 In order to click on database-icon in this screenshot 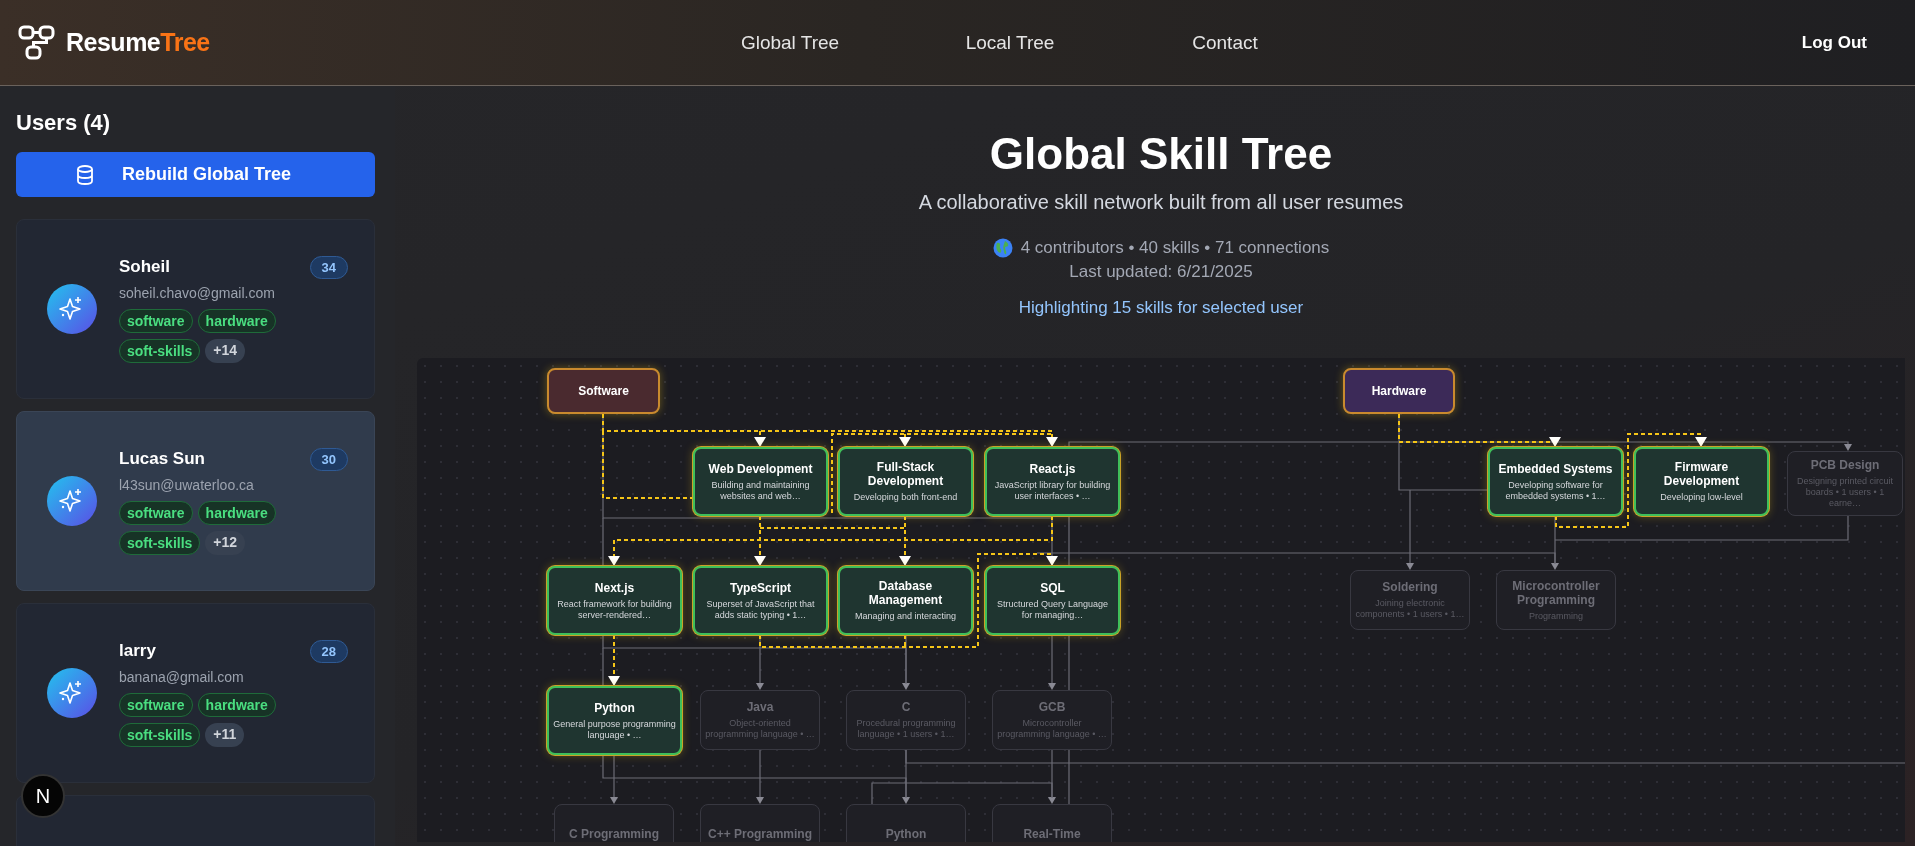, I will do `click(85, 174)`.